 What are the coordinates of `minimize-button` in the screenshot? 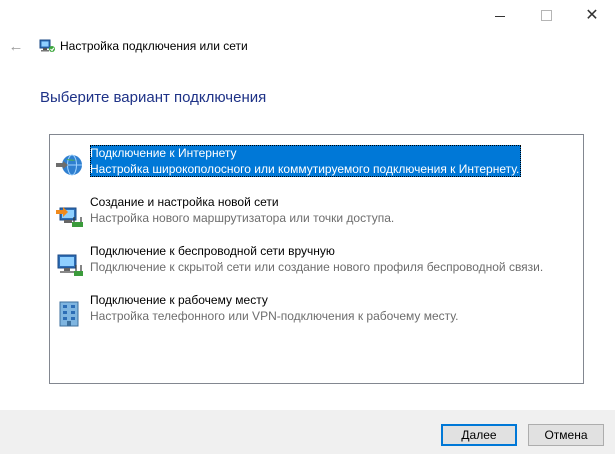 It's located at (500, 15).